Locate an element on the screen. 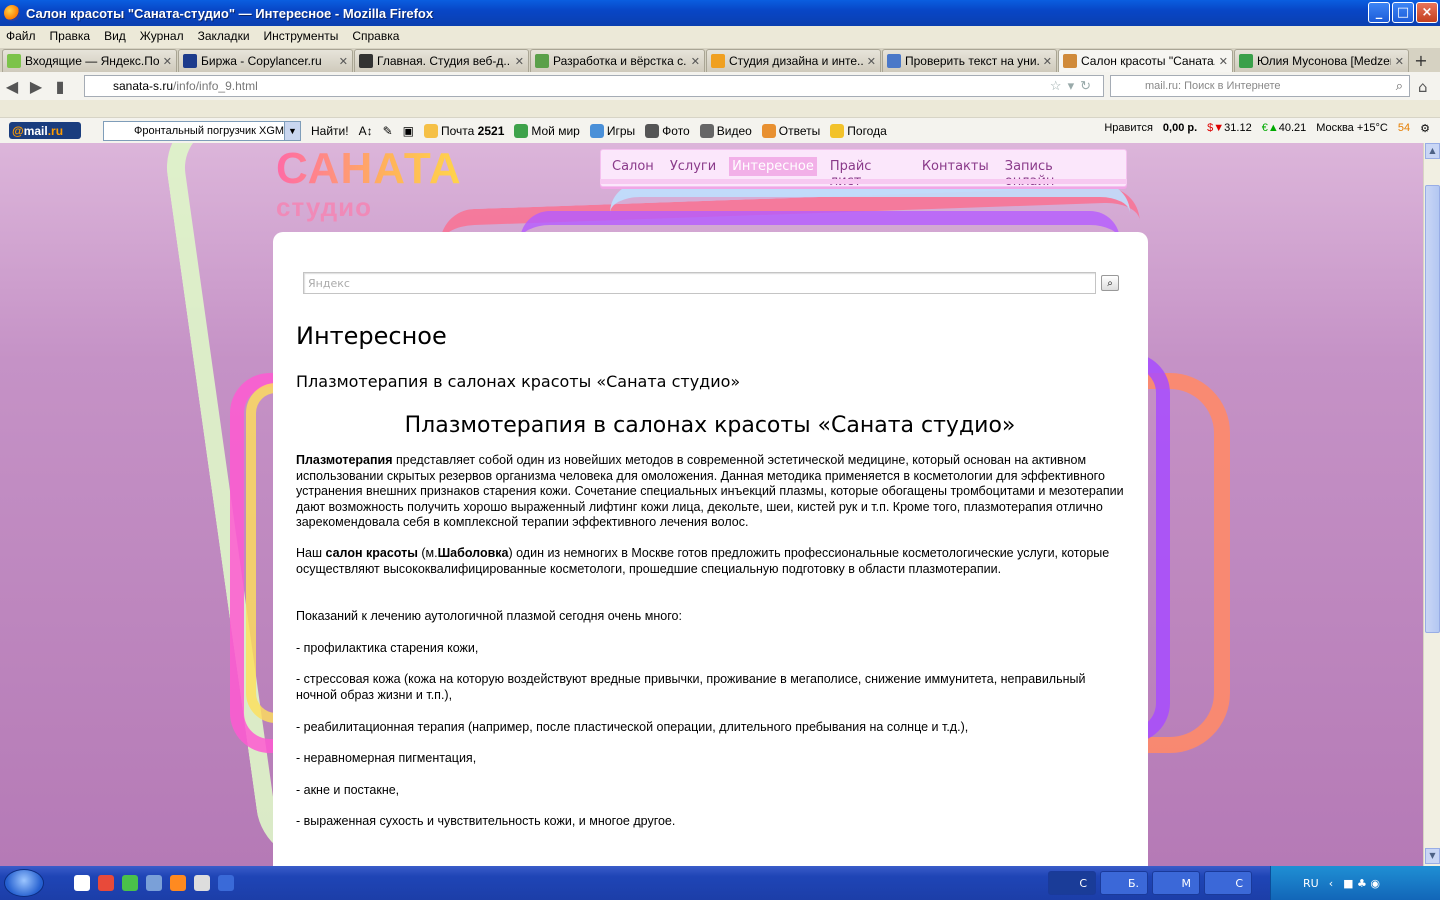  menu-tools: Инструменты is located at coordinates (301, 36).